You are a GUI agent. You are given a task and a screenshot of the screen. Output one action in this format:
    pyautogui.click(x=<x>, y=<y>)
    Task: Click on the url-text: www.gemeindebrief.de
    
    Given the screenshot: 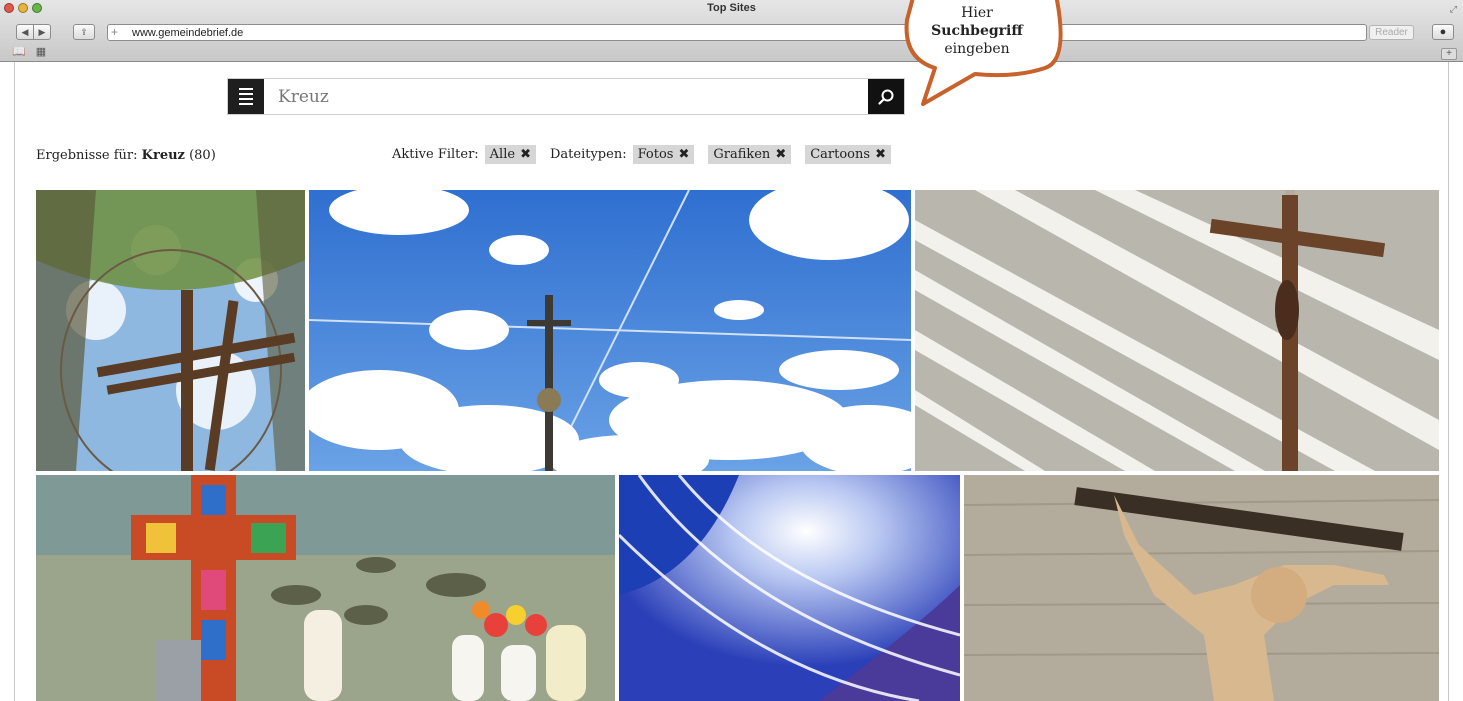 What is the action you would take?
    pyautogui.click(x=187, y=33)
    